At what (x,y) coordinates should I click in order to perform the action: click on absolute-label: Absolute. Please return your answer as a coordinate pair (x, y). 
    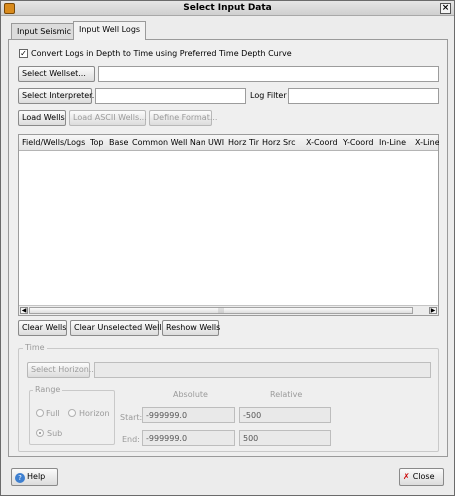
    Looking at the image, I should click on (190, 394).